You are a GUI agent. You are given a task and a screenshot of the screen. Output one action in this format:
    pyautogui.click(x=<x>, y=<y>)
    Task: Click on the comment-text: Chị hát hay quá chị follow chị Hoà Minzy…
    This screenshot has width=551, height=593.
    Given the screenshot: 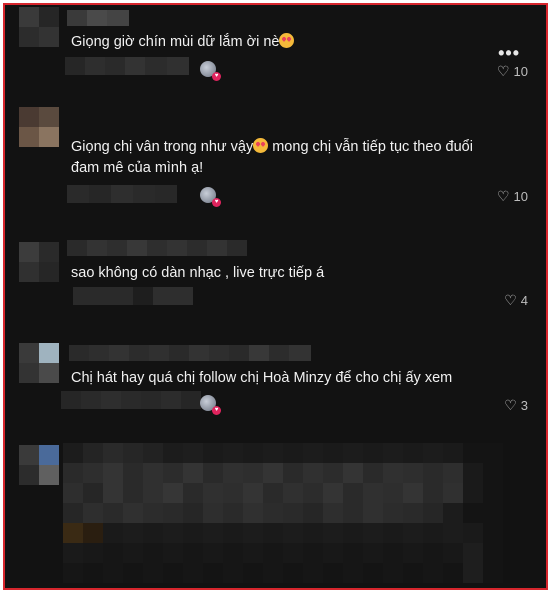 What is the action you would take?
    pyautogui.click(x=262, y=378)
    